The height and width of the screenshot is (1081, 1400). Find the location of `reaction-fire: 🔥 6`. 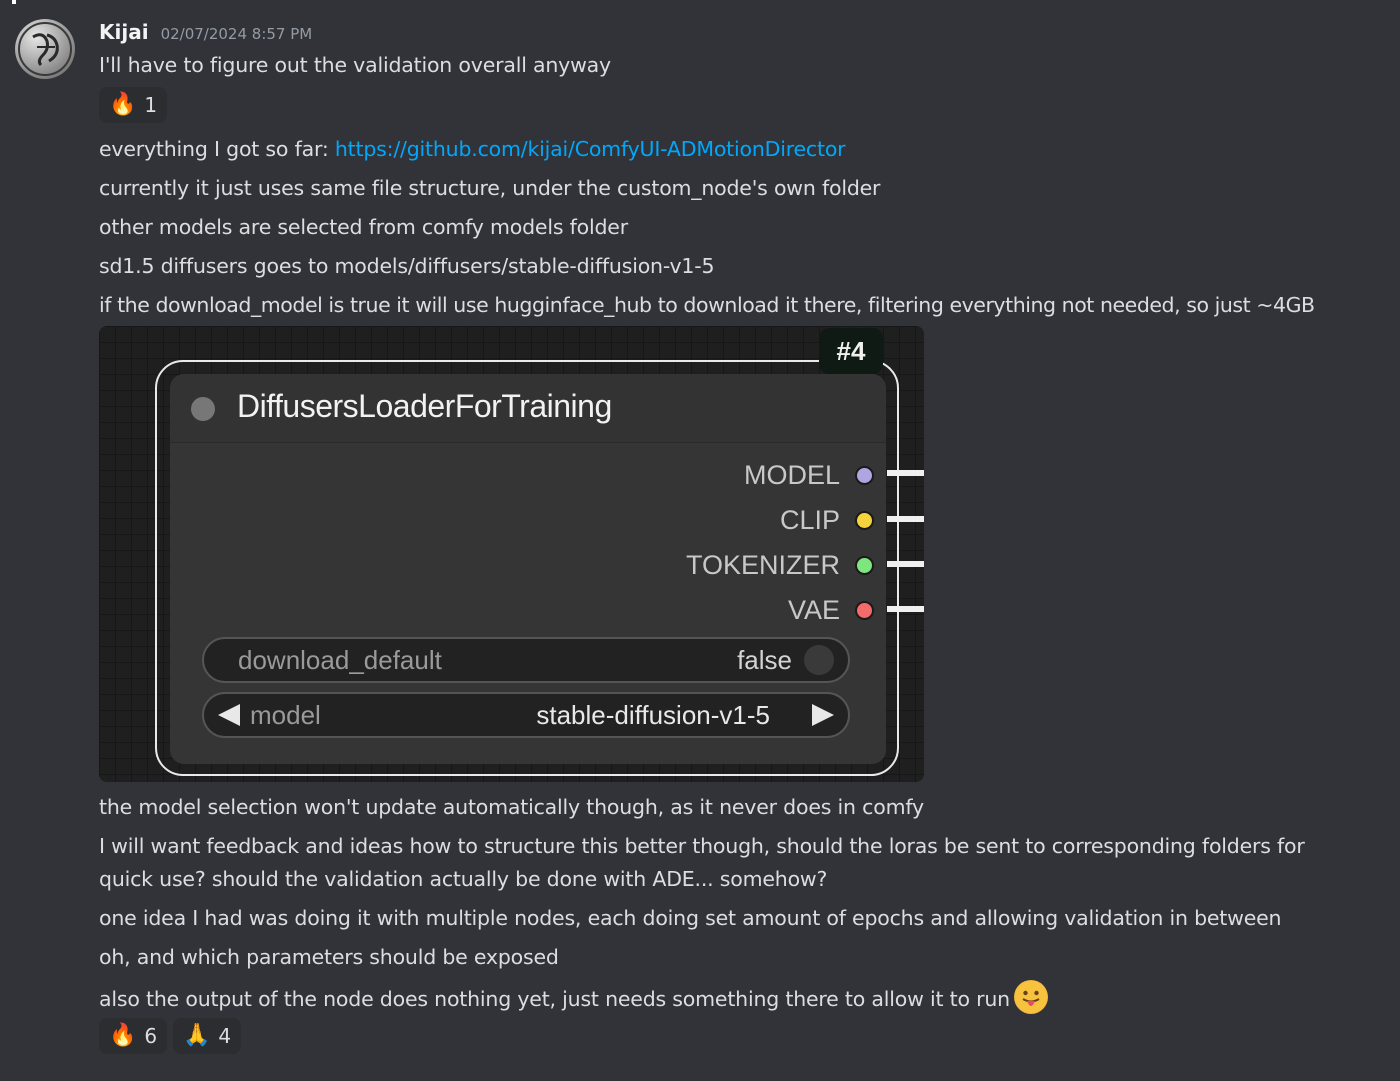

reaction-fire: 🔥 6 is located at coordinates (133, 1036).